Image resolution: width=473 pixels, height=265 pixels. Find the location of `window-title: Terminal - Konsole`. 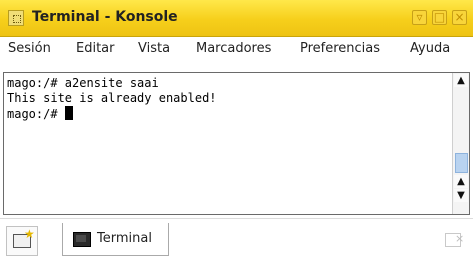

window-title: Terminal - Konsole is located at coordinates (105, 17).